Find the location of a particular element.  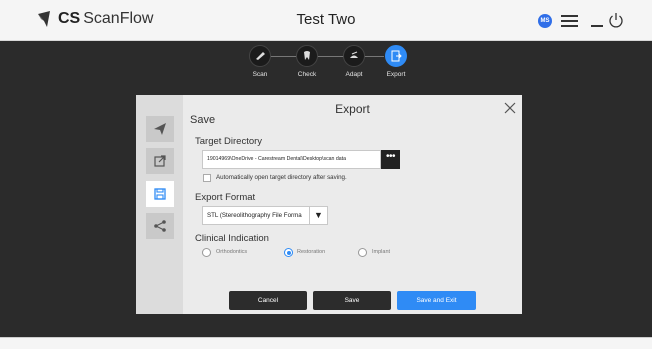

dialog-title: Export is located at coordinates (352, 109).